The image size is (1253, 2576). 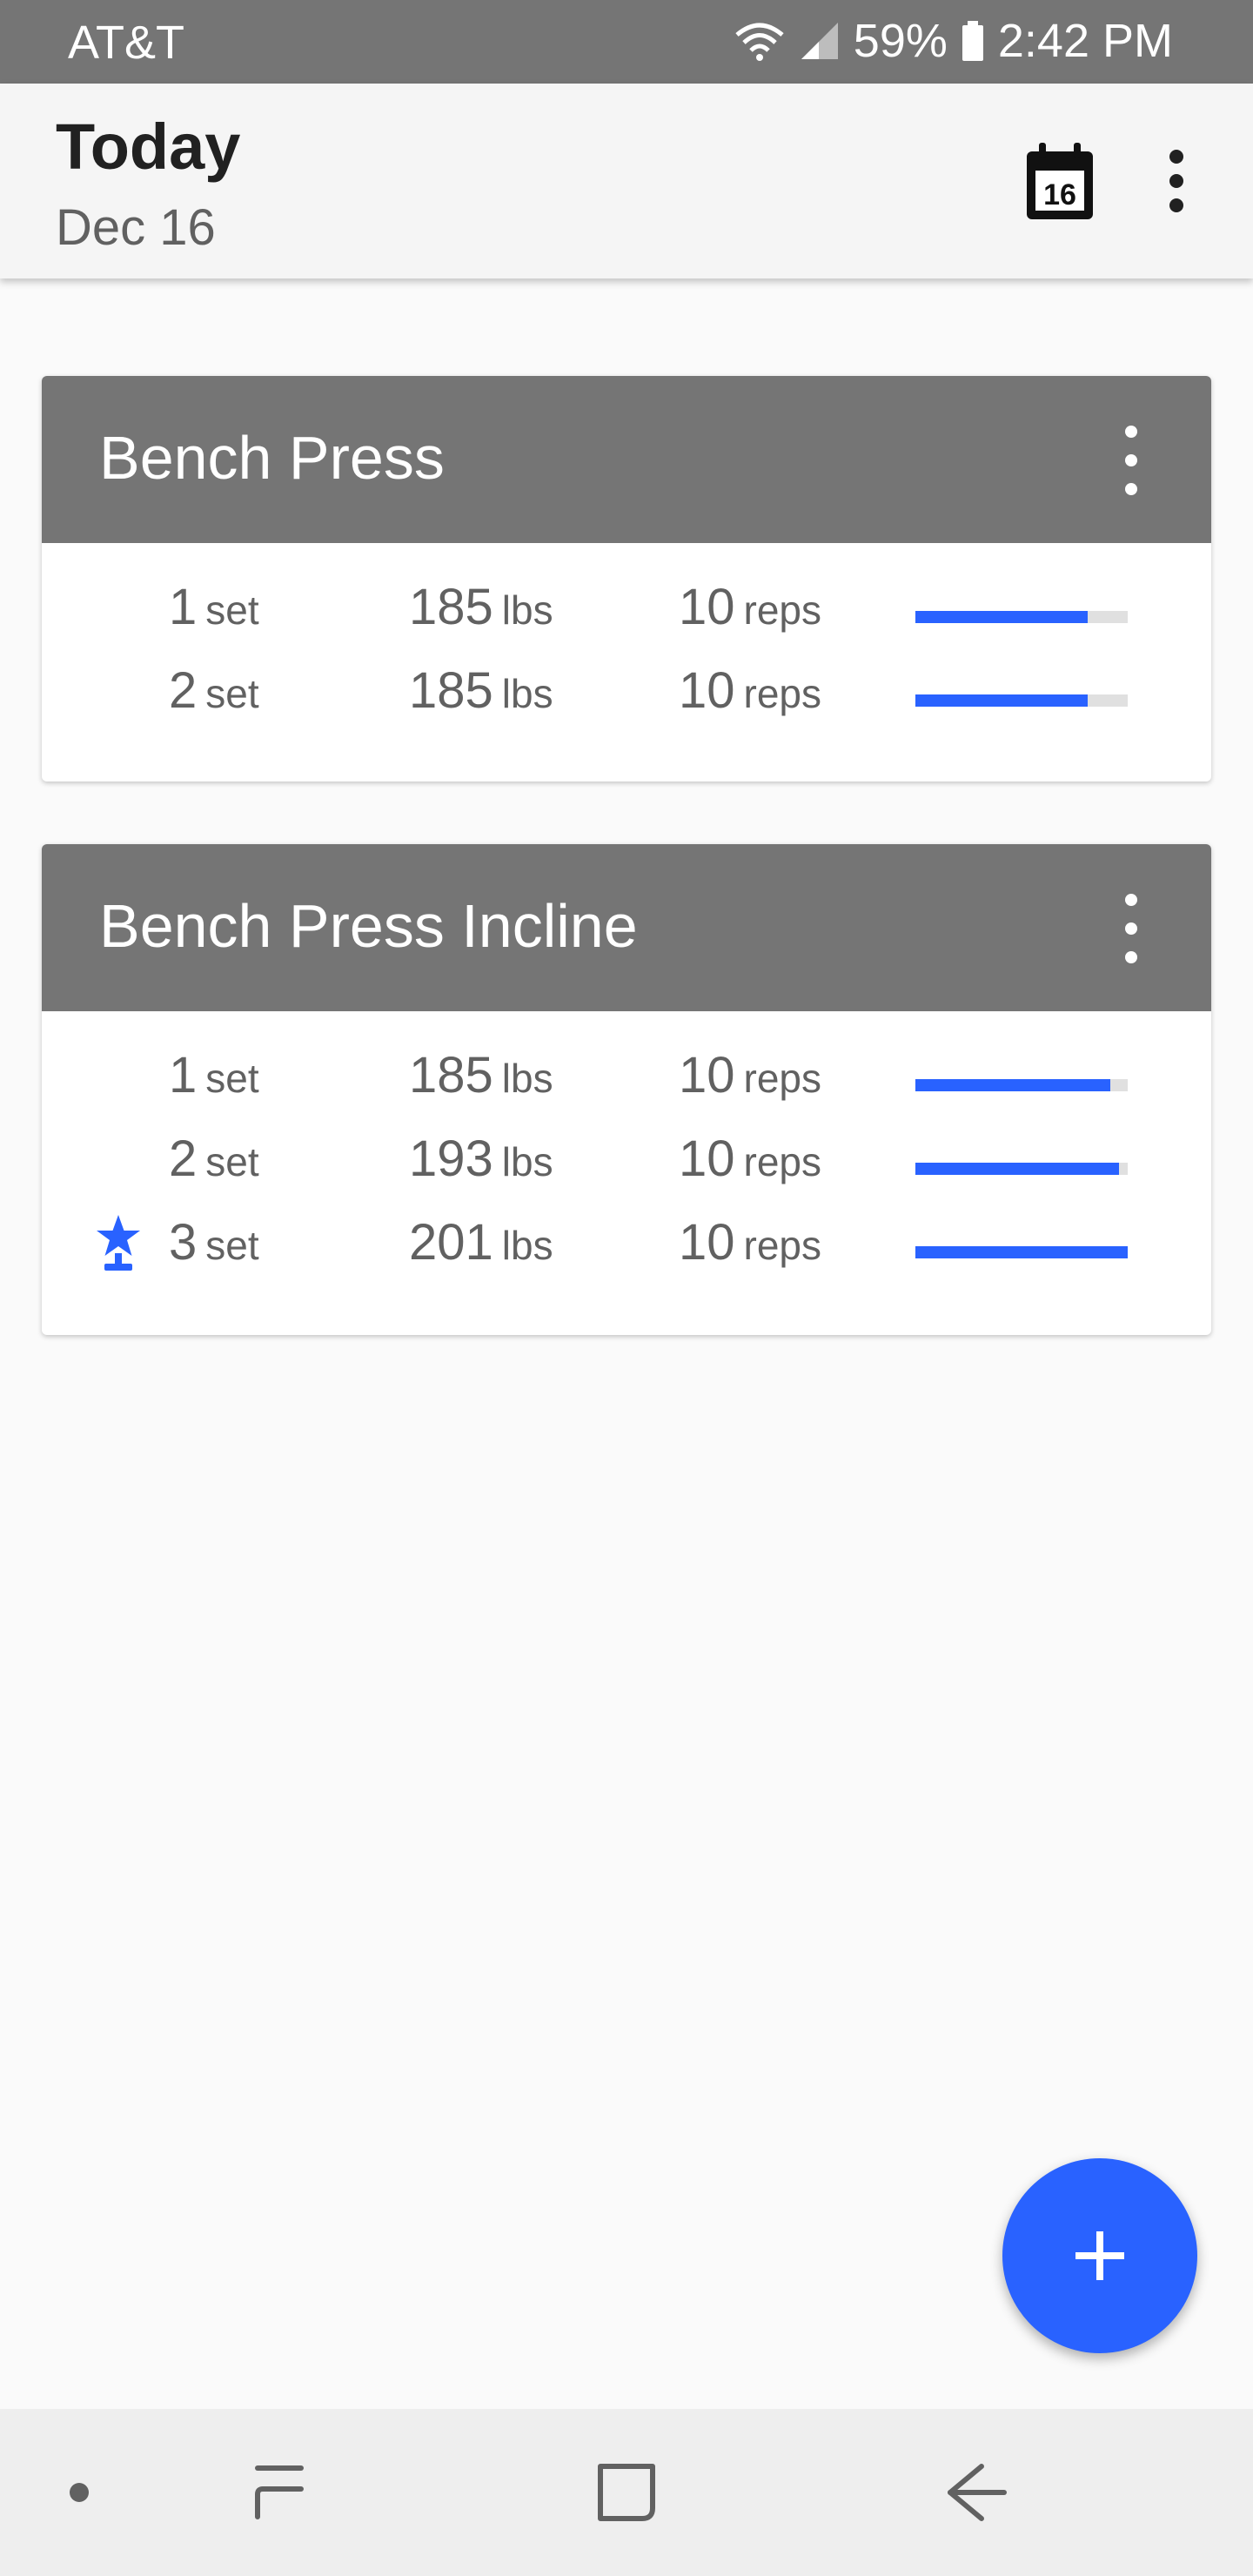 I want to click on trophy-star-icon, so click(x=118, y=1243).